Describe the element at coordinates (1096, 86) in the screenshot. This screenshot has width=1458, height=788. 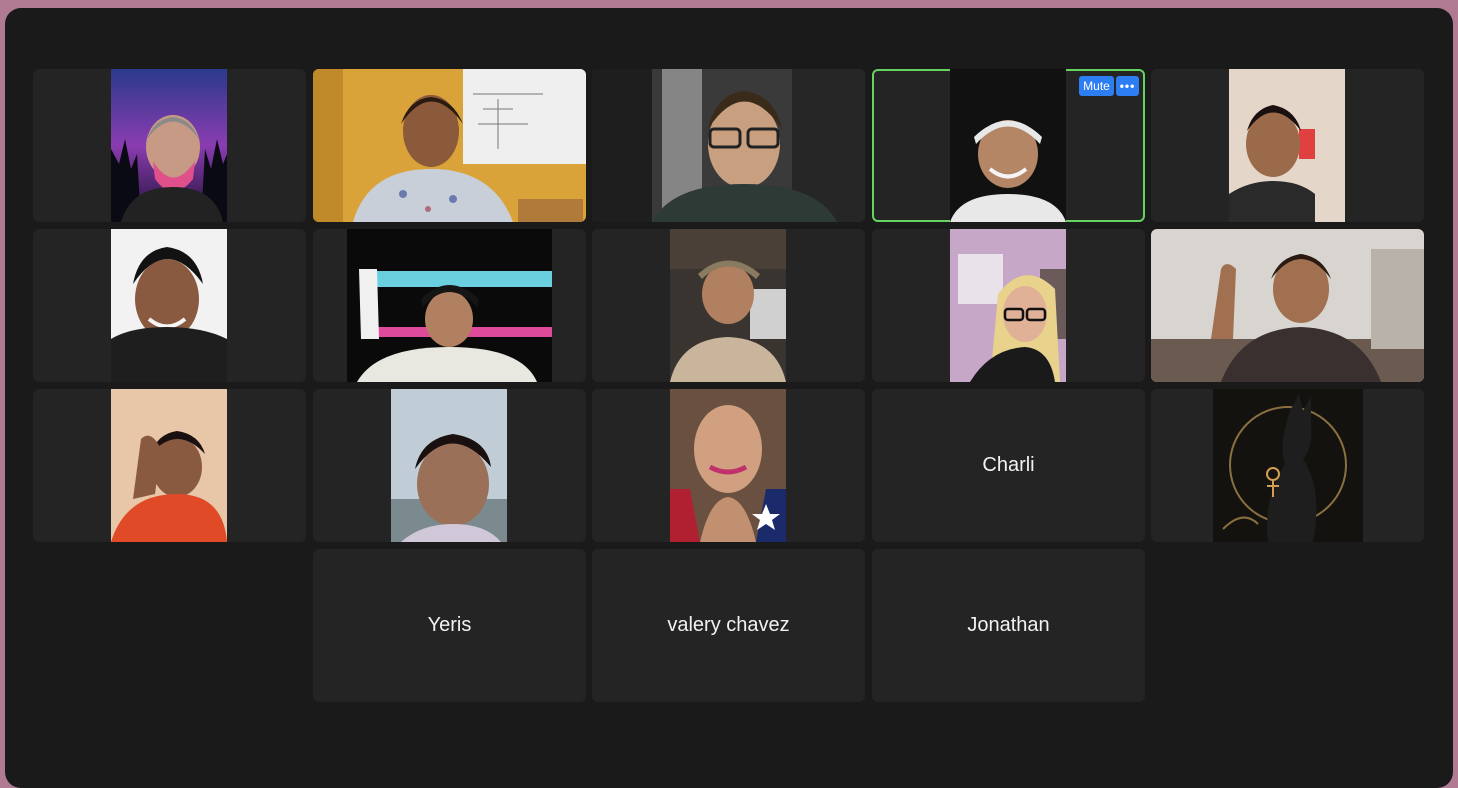
I see `mute-button: Mute` at that location.